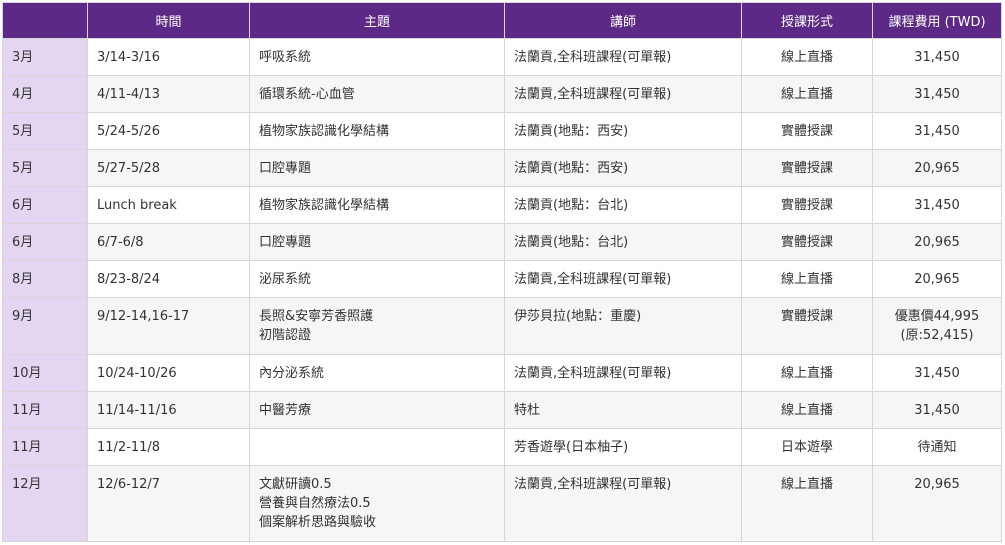 The width and height of the screenshot is (1005, 545). I want to click on cell-teacher: 芳香遊學(日本柚子), so click(623, 447).